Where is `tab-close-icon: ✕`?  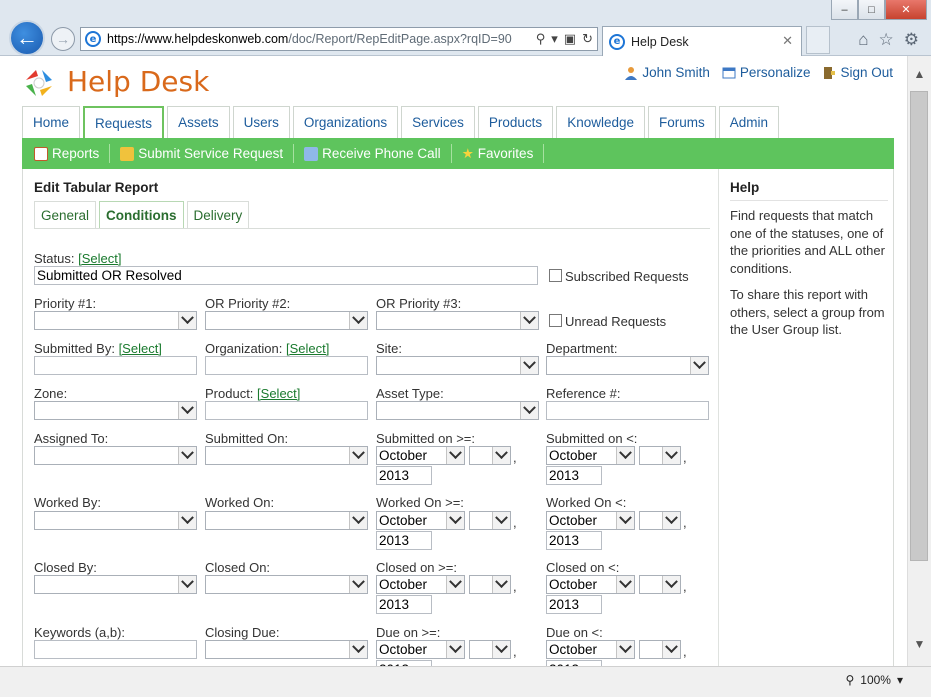
tab-close-icon: ✕ is located at coordinates (787, 41).